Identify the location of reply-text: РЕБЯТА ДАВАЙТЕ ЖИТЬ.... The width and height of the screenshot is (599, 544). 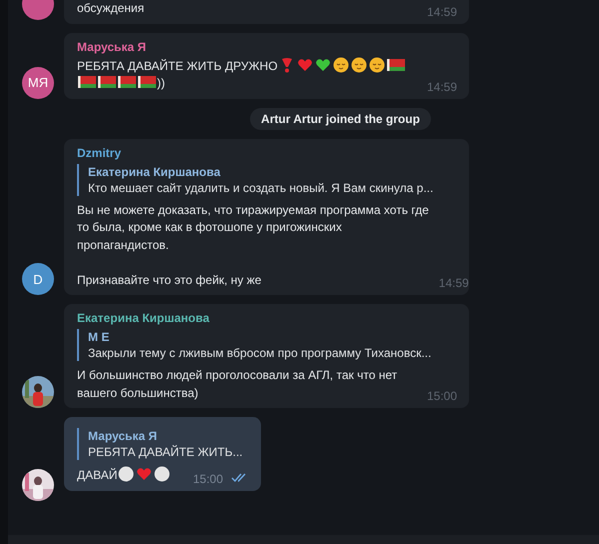
(166, 452).